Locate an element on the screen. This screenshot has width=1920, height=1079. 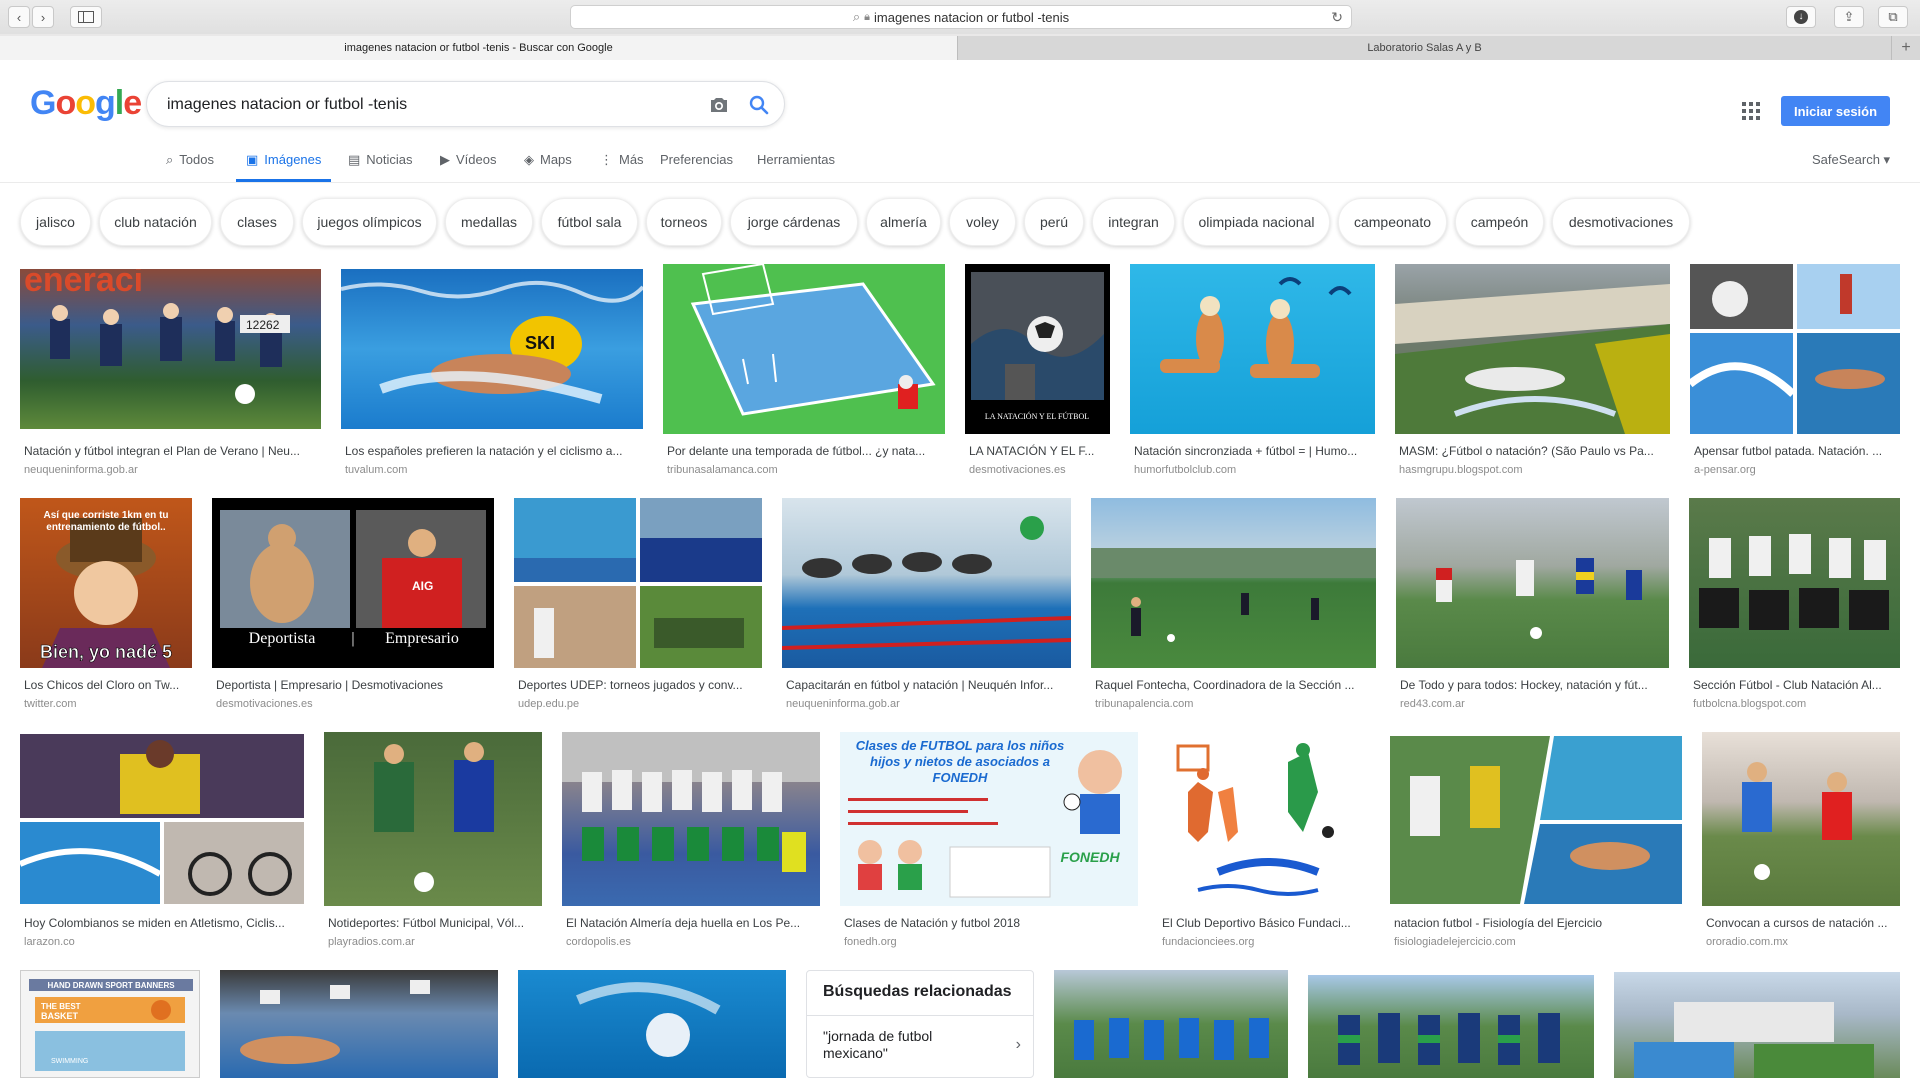
signin-button: Iniciar sesión is located at coordinates (1835, 111).